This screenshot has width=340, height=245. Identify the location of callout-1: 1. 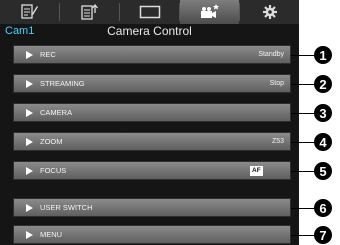
(323, 55).